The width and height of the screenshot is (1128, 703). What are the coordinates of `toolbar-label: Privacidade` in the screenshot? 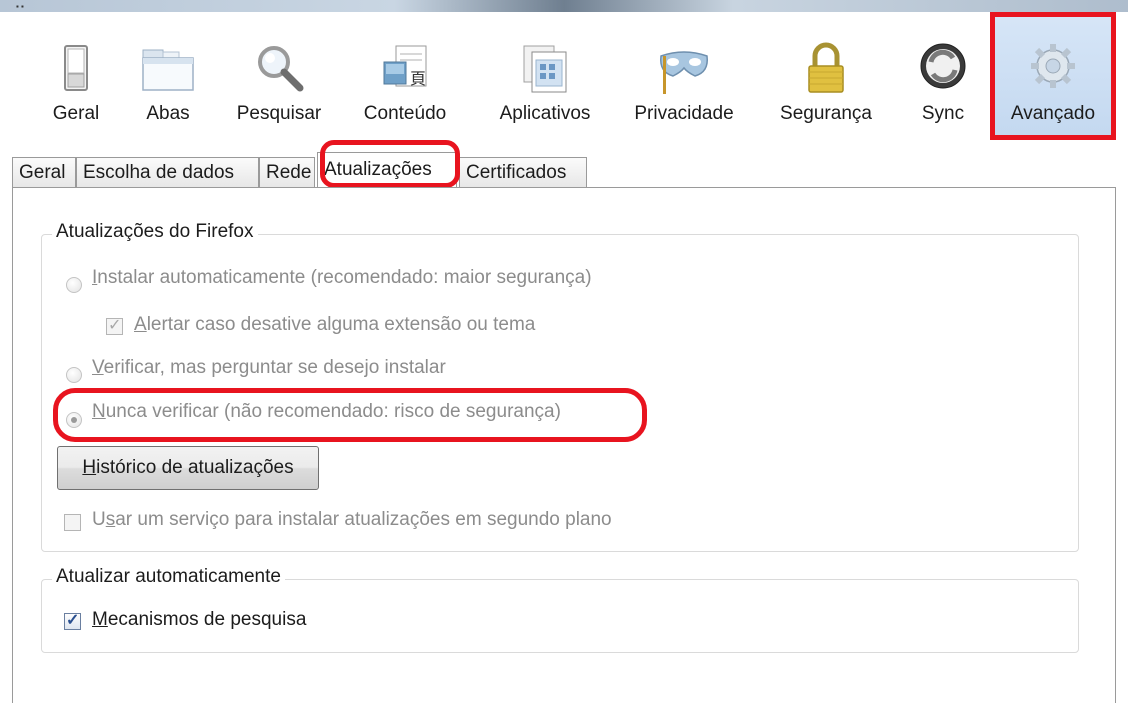 It's located at (684, 113).